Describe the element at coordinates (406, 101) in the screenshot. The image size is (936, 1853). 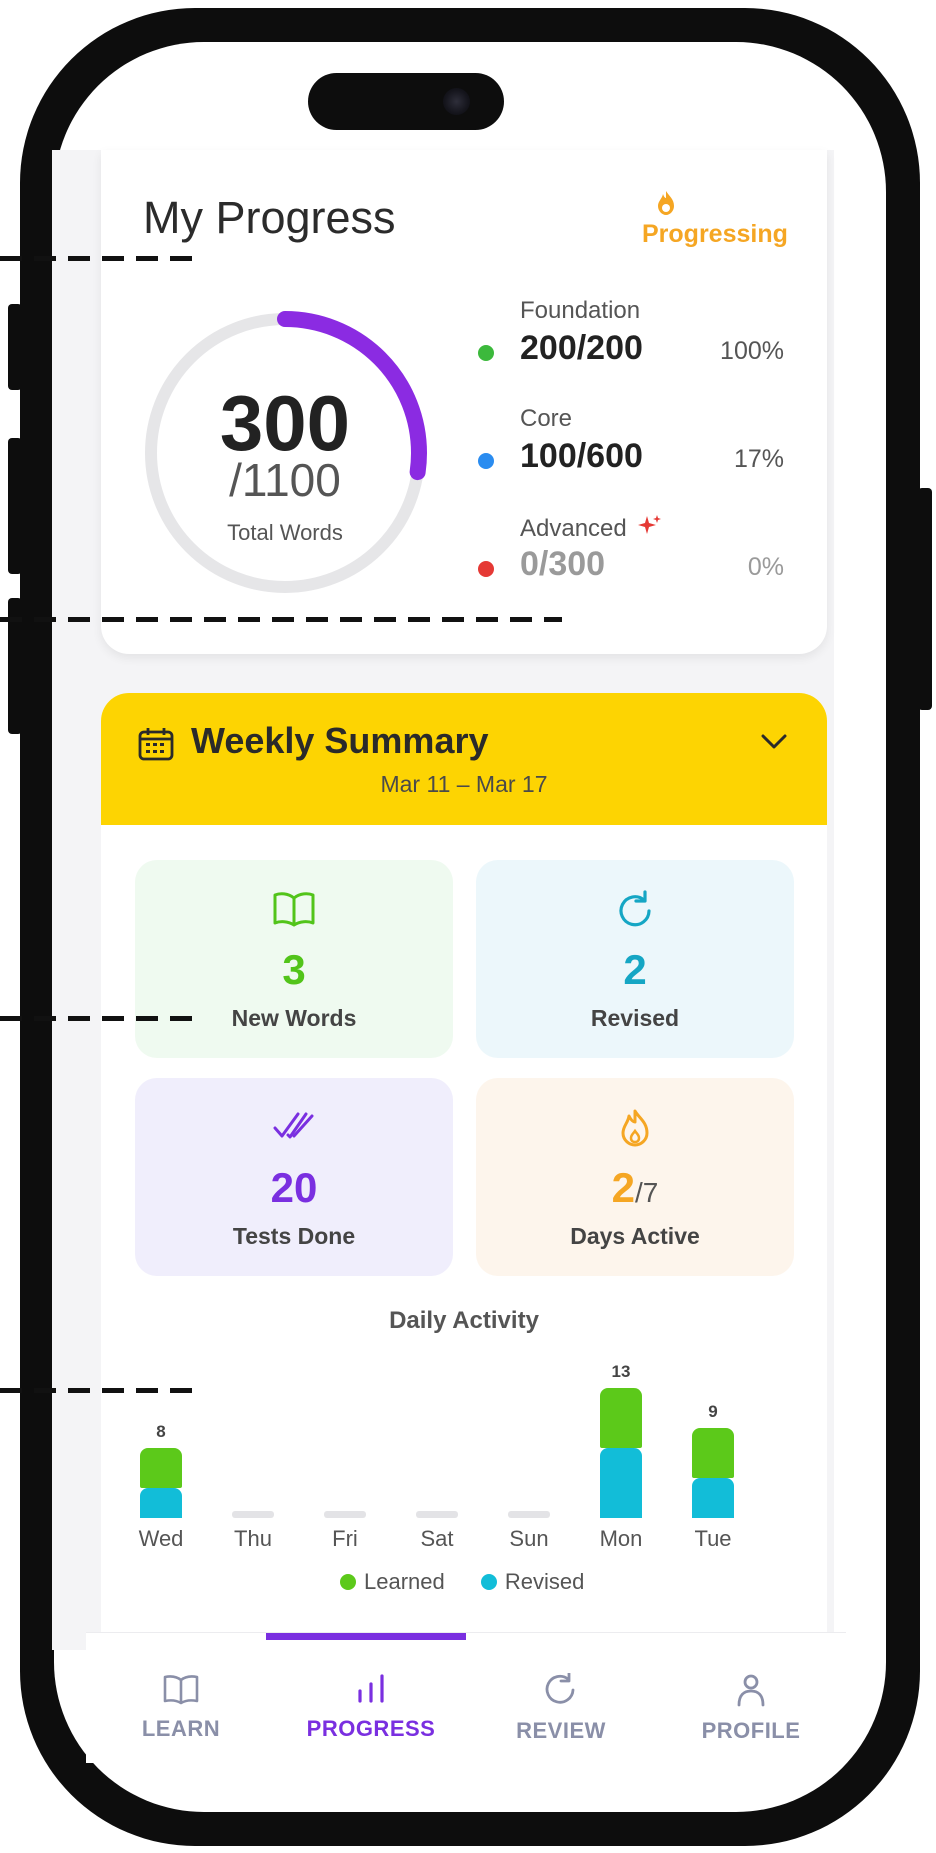
I see `dynamic-island` at that location.